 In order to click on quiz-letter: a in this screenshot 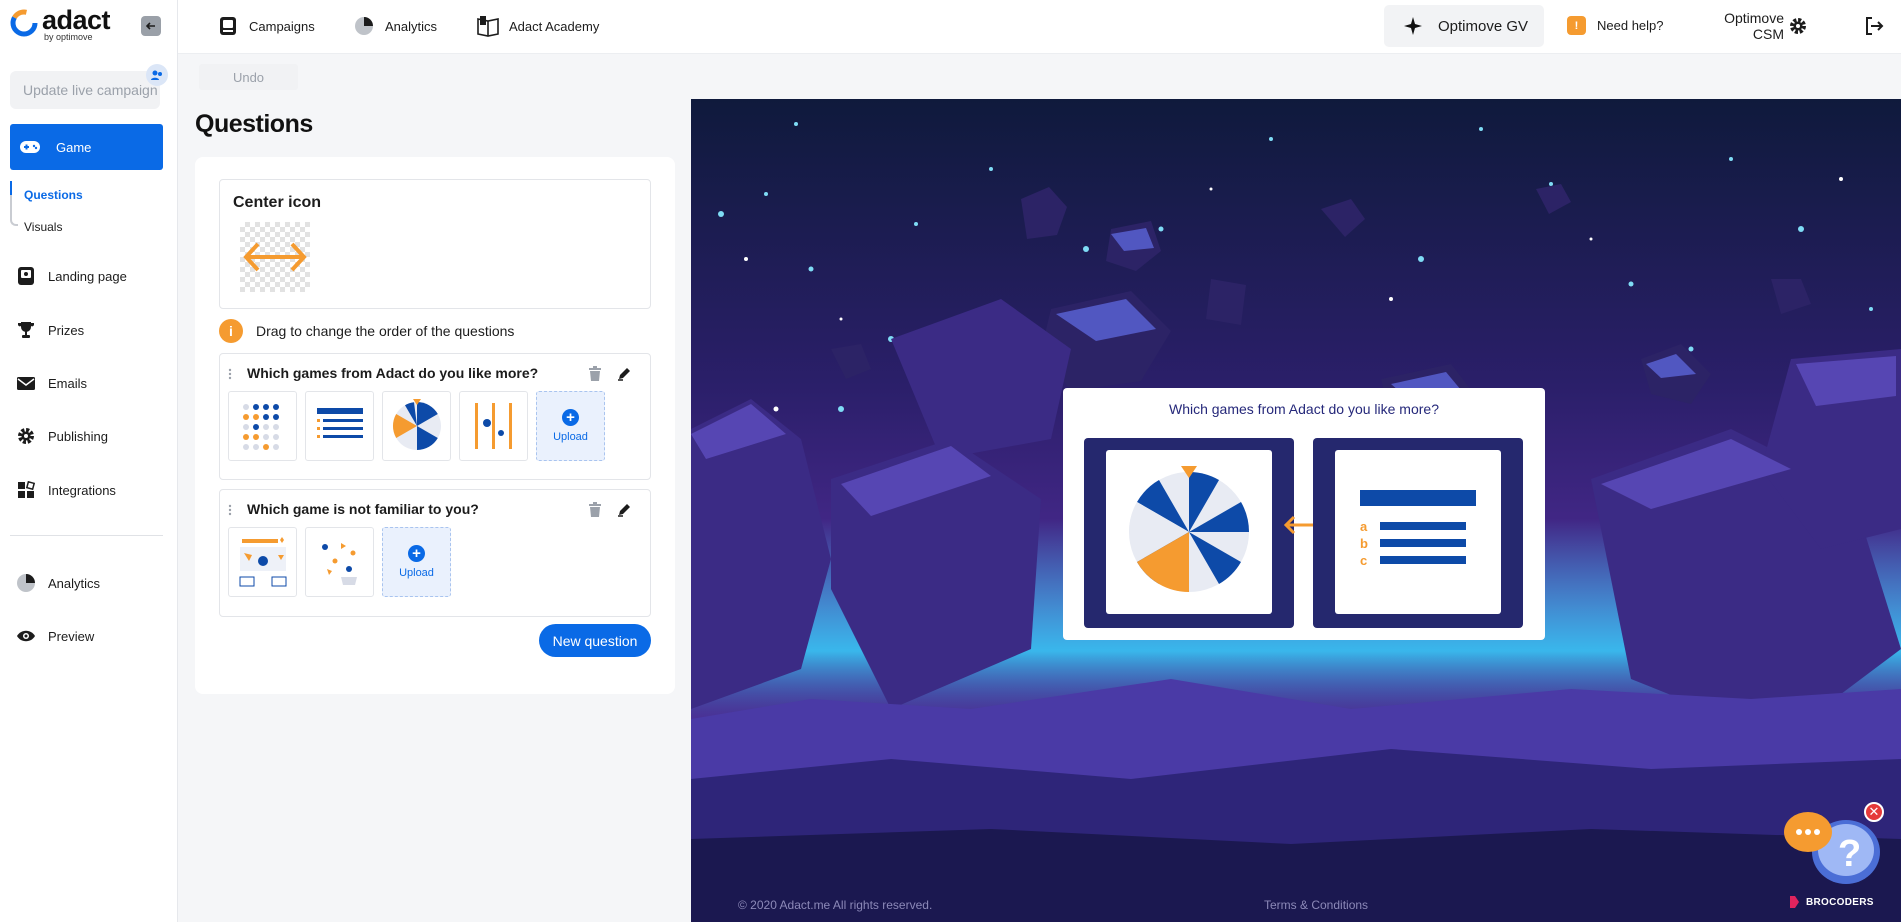, I will do `click(1364, 526)`.